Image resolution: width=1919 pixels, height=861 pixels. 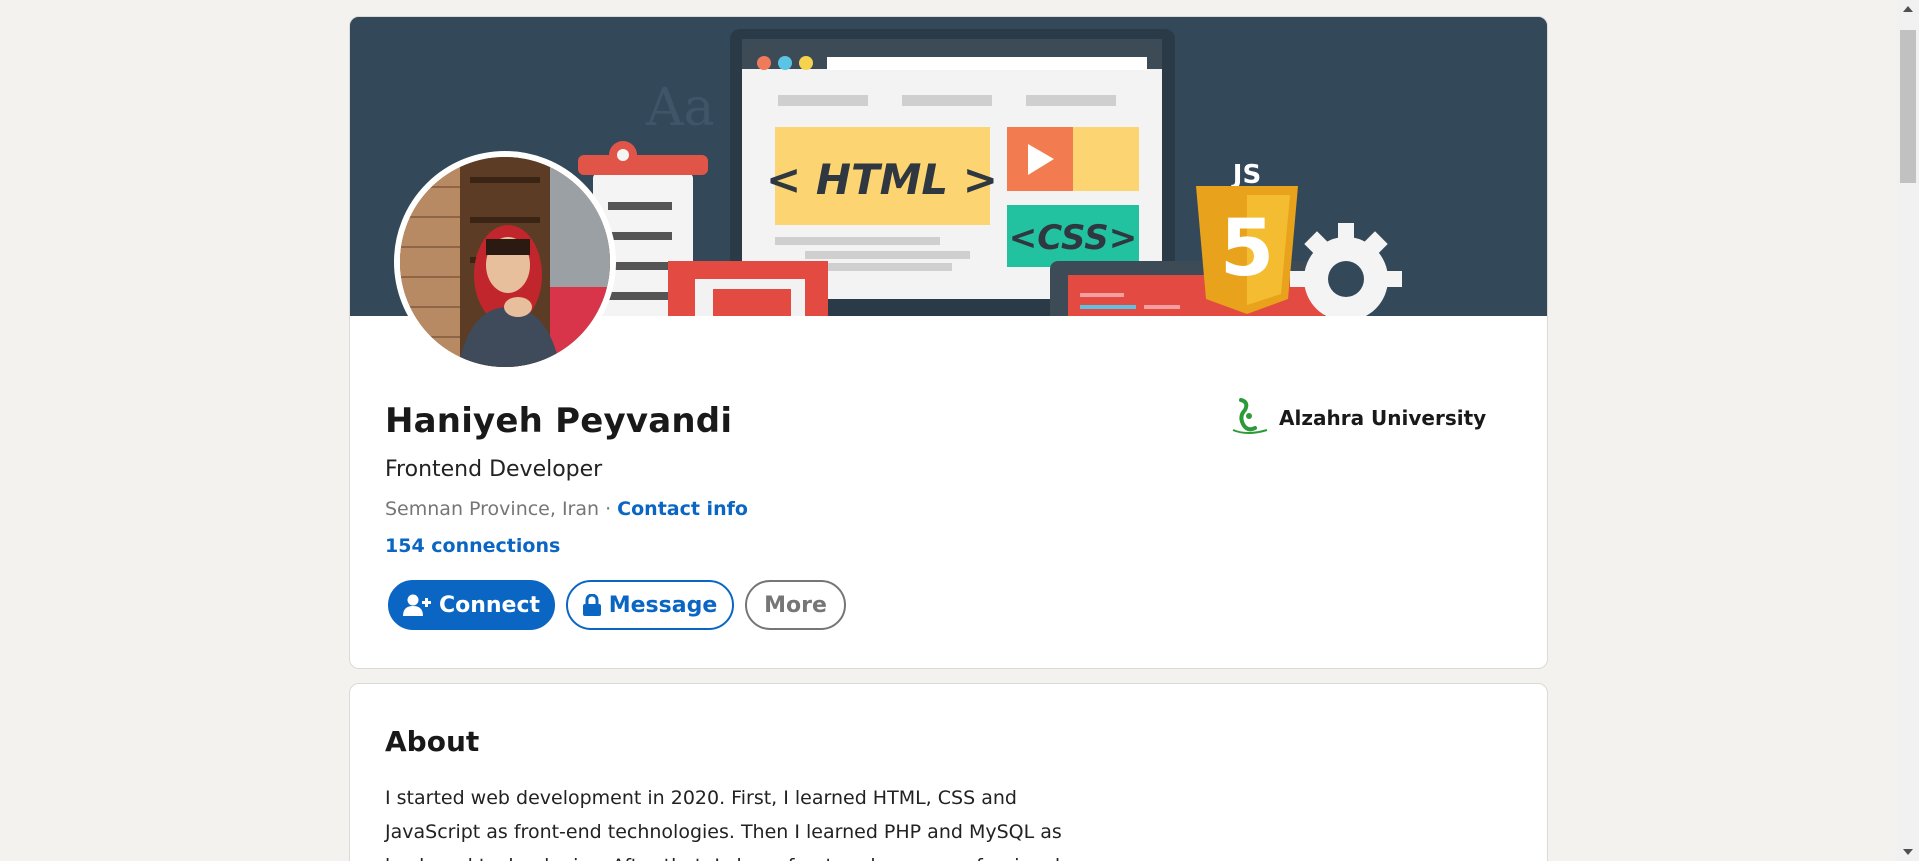 I want to click on banner-js-label: JS, so click(x=1246, y=175).